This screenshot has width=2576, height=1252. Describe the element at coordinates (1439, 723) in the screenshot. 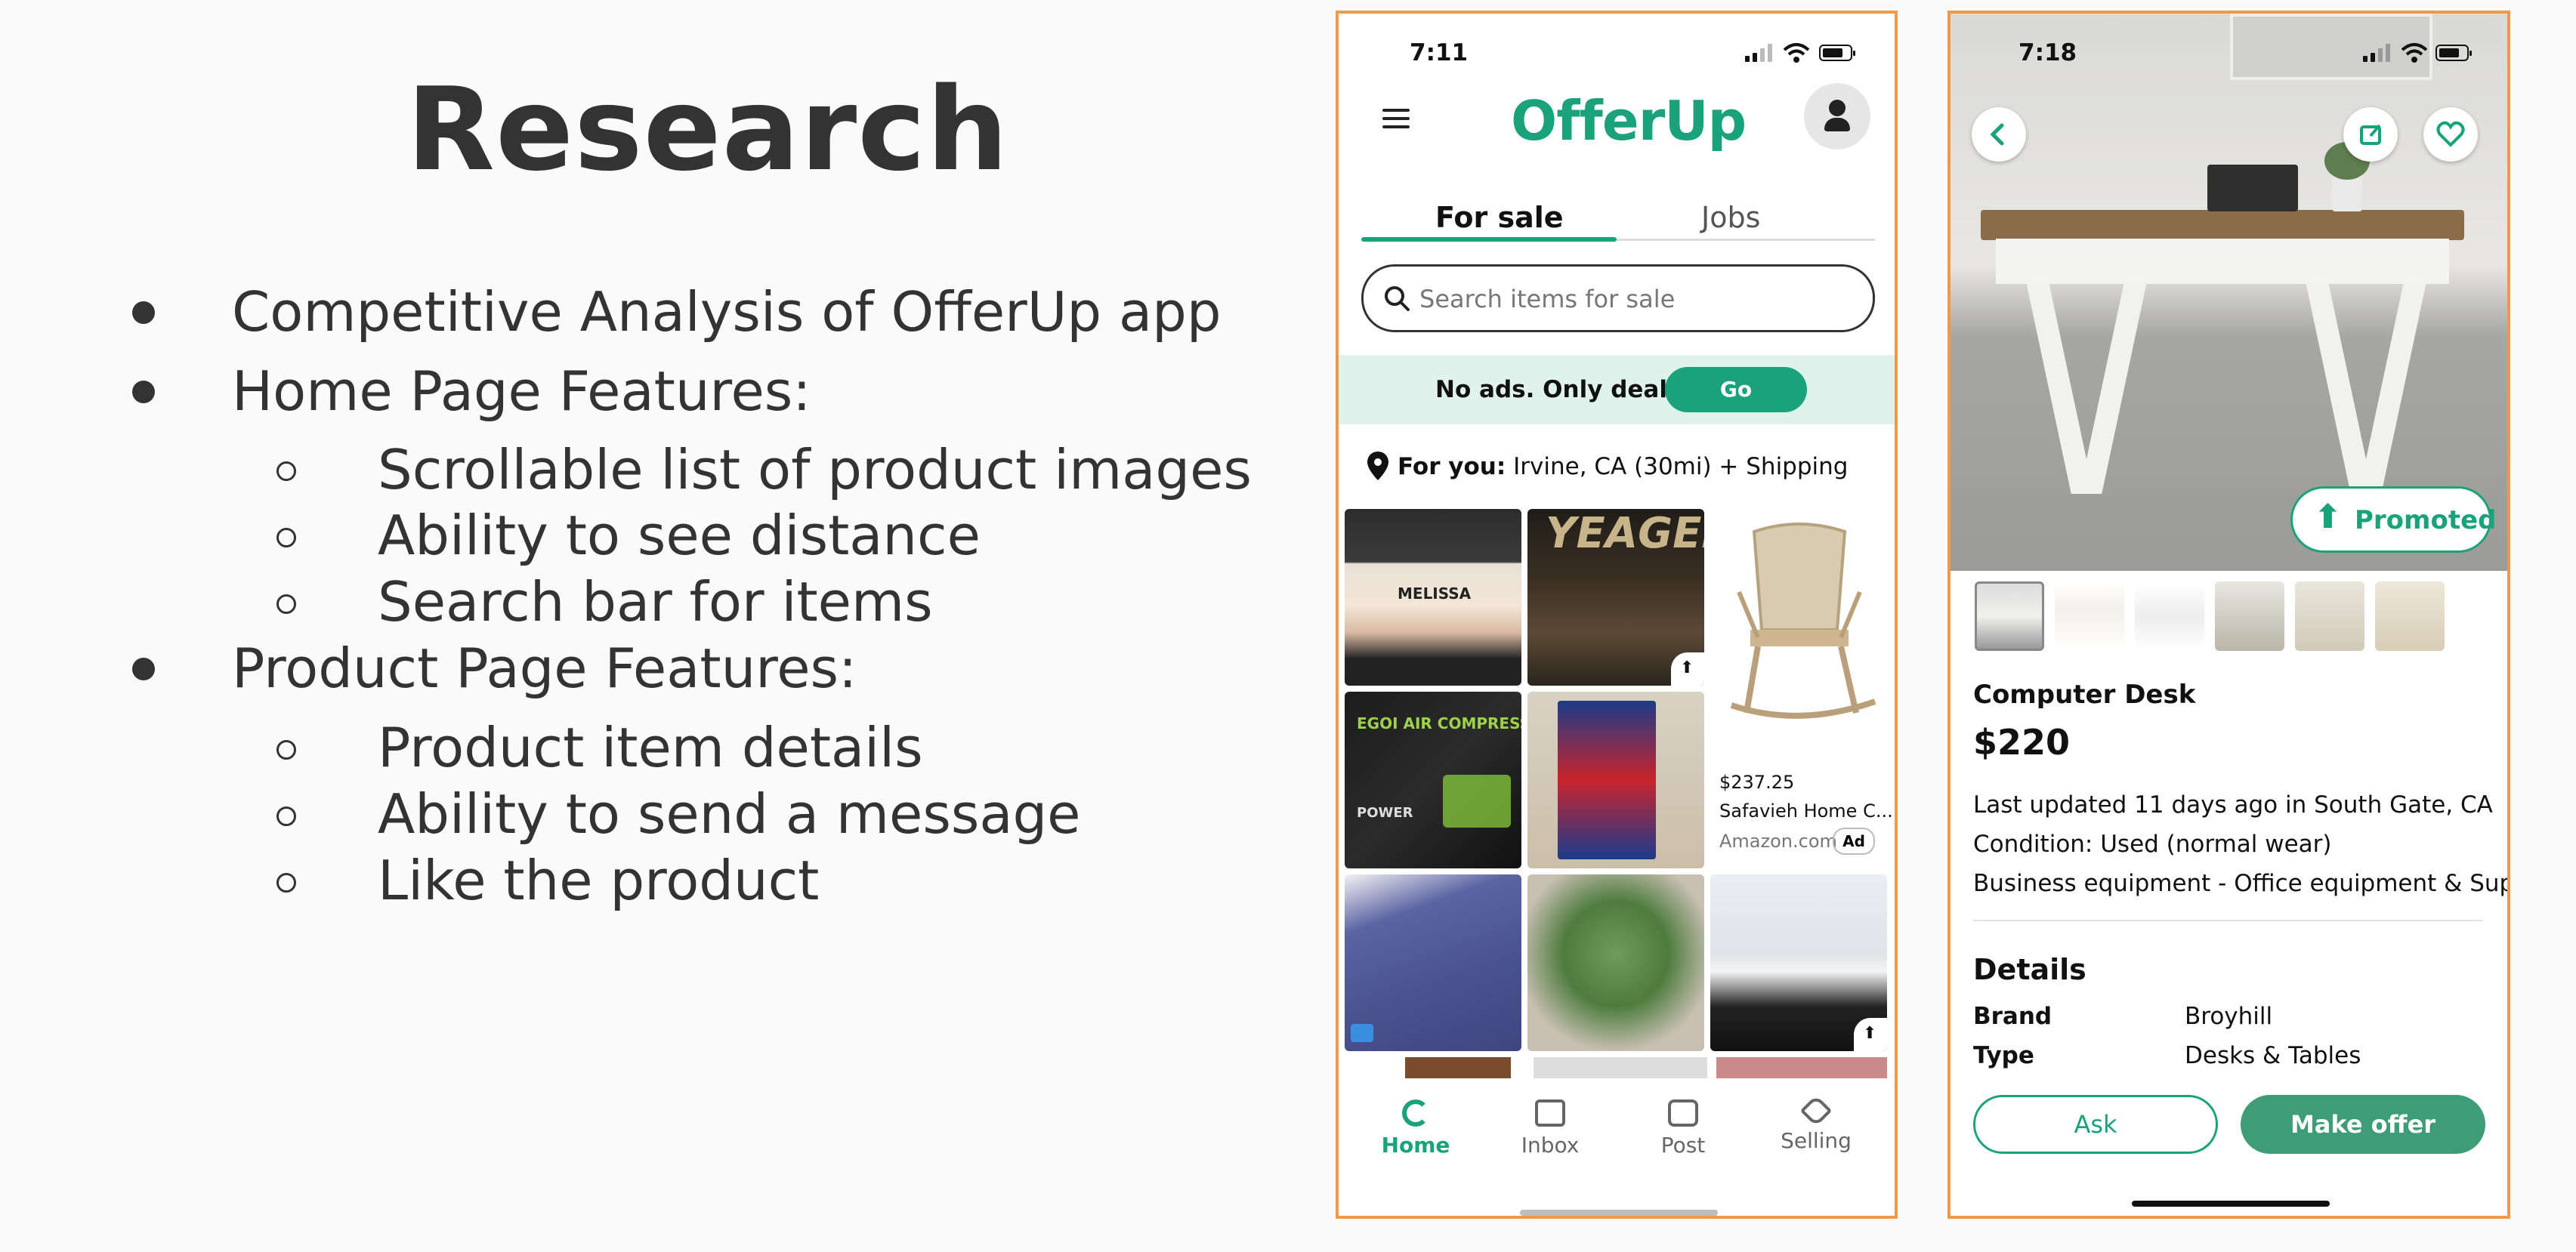

I see `listing-box-text: EGOI AIR COMPRESS` at that location.